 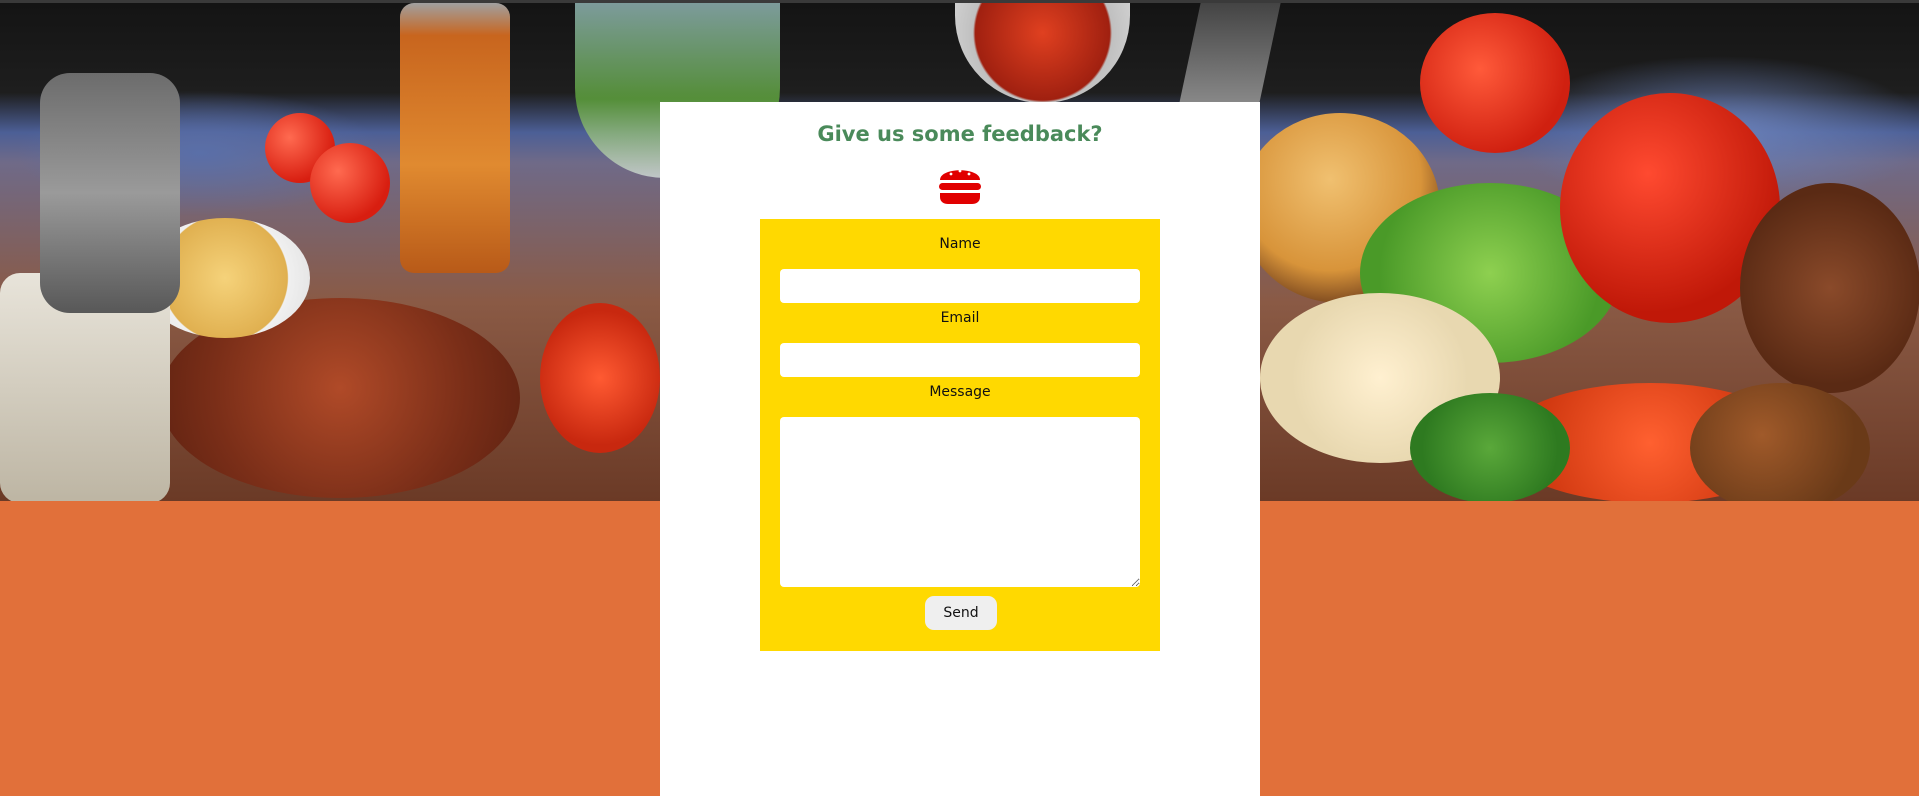 I want to click on email-label: Email, so click(x=960, y=318).